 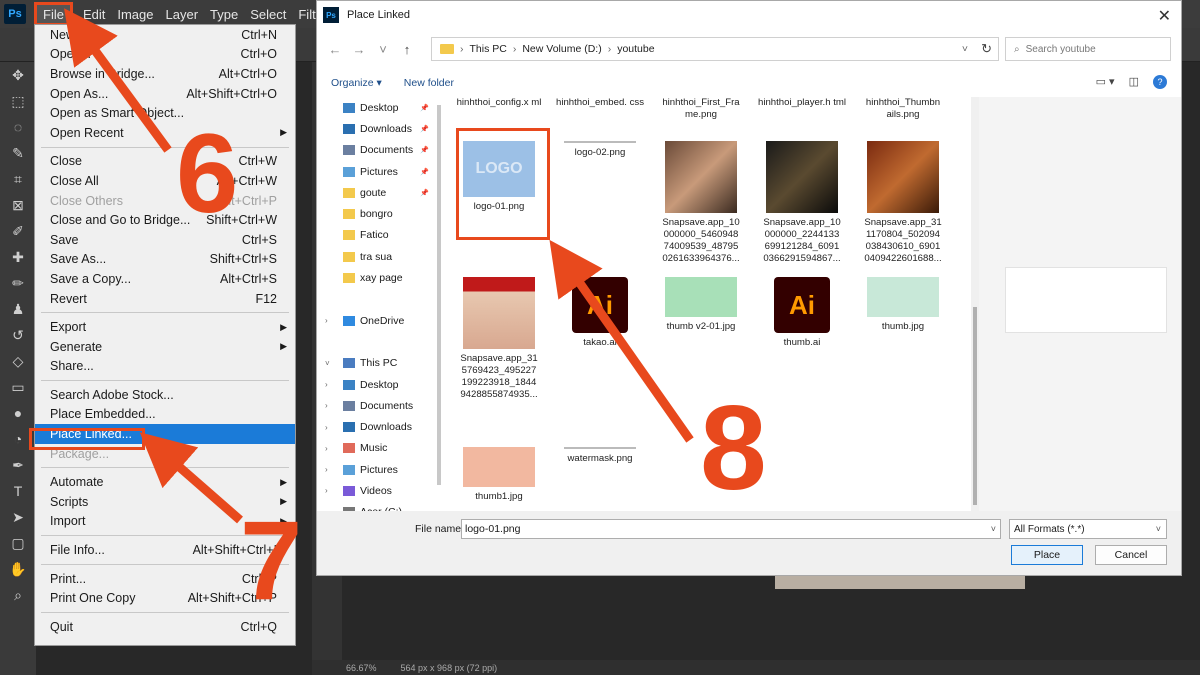 I want to click on file-item: hinhthoi_First_Fra me.png, so click(x=701, y=109).